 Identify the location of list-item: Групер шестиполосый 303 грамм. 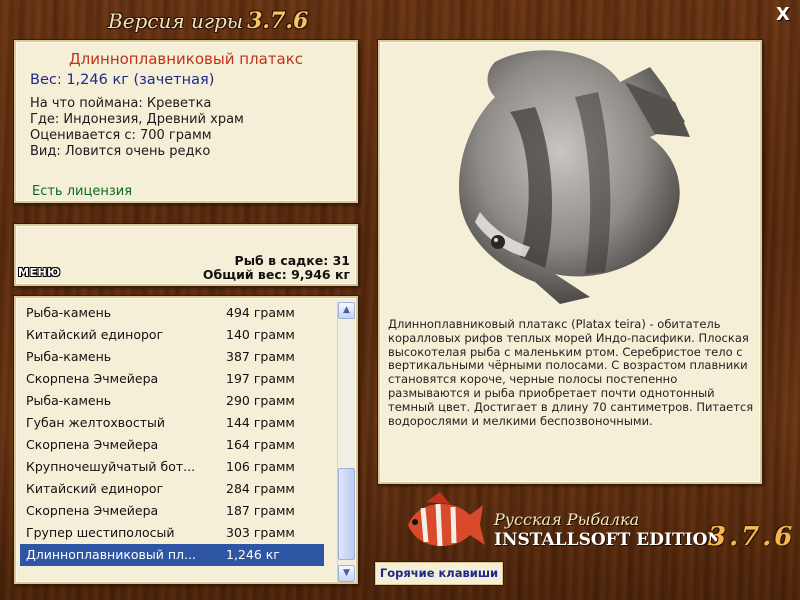
(172, 533).